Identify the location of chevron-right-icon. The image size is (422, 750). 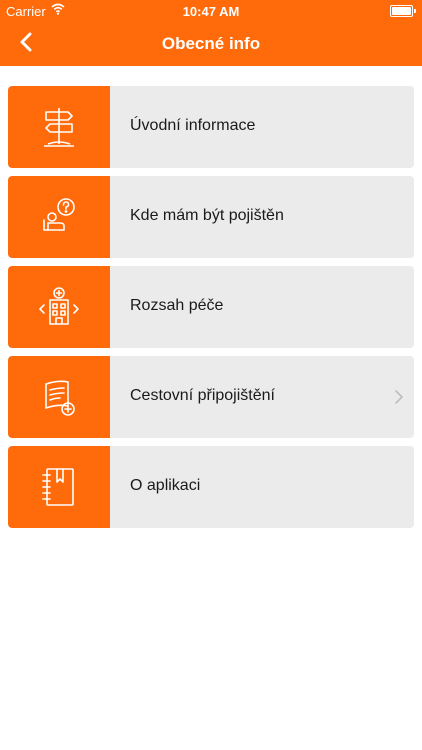
(399, 397).